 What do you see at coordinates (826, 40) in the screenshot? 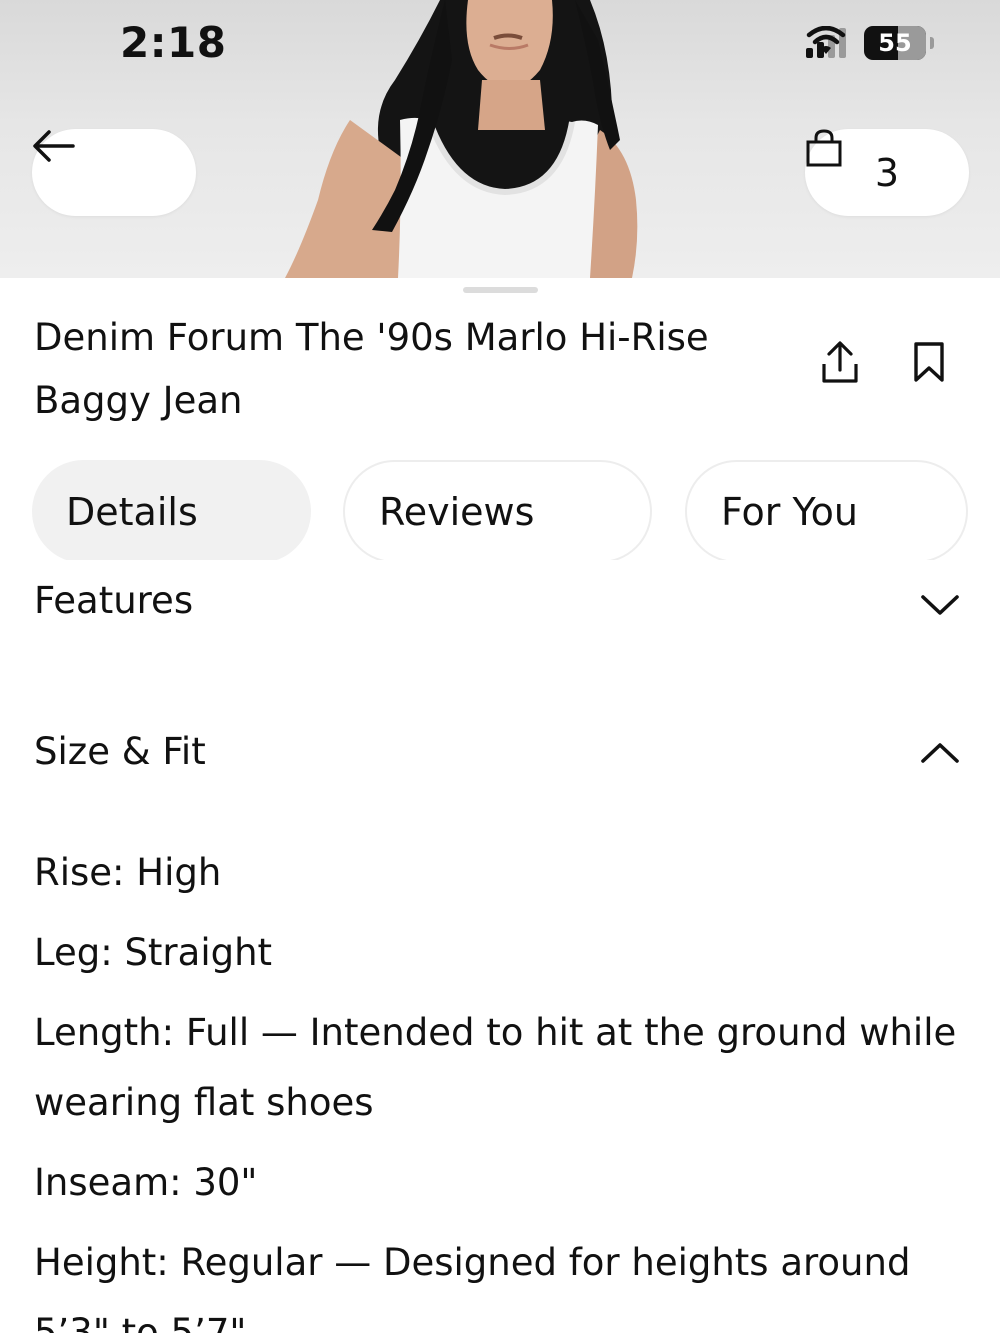
I see `wifi-icon` at bounding box center [826, 40].